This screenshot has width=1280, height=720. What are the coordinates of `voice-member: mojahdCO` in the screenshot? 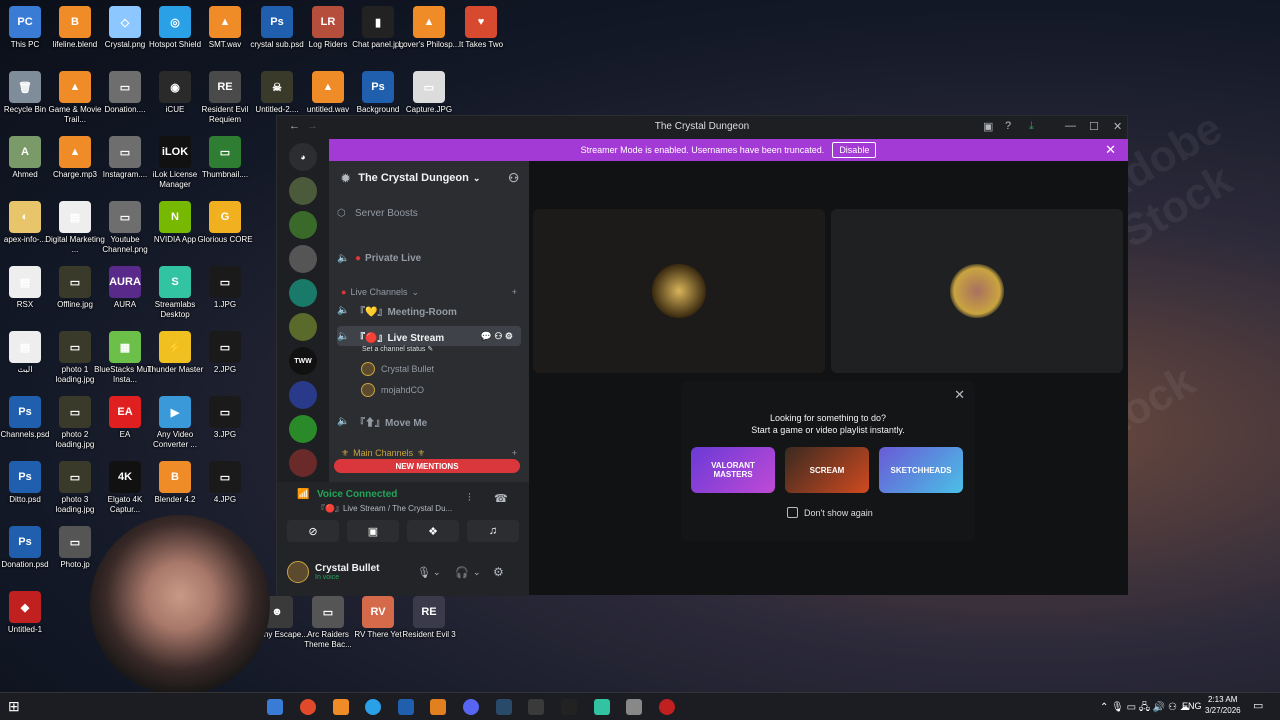 It's located at (392, 390).